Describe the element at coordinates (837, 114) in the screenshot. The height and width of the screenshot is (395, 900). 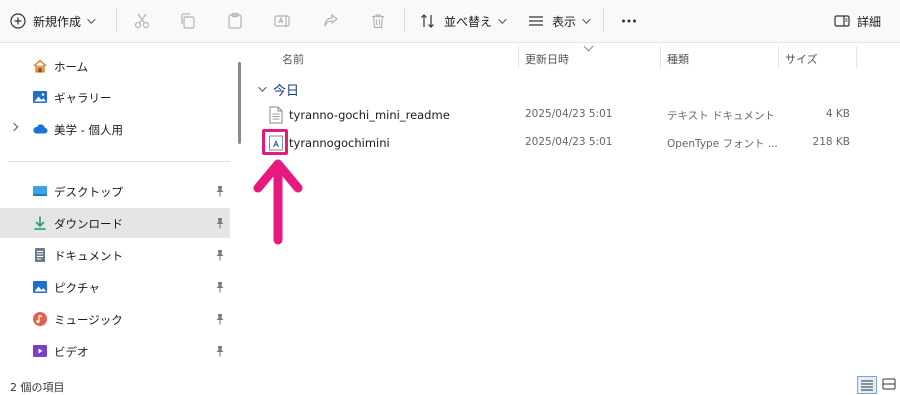
I see `file-size: 4 KB` at that location.